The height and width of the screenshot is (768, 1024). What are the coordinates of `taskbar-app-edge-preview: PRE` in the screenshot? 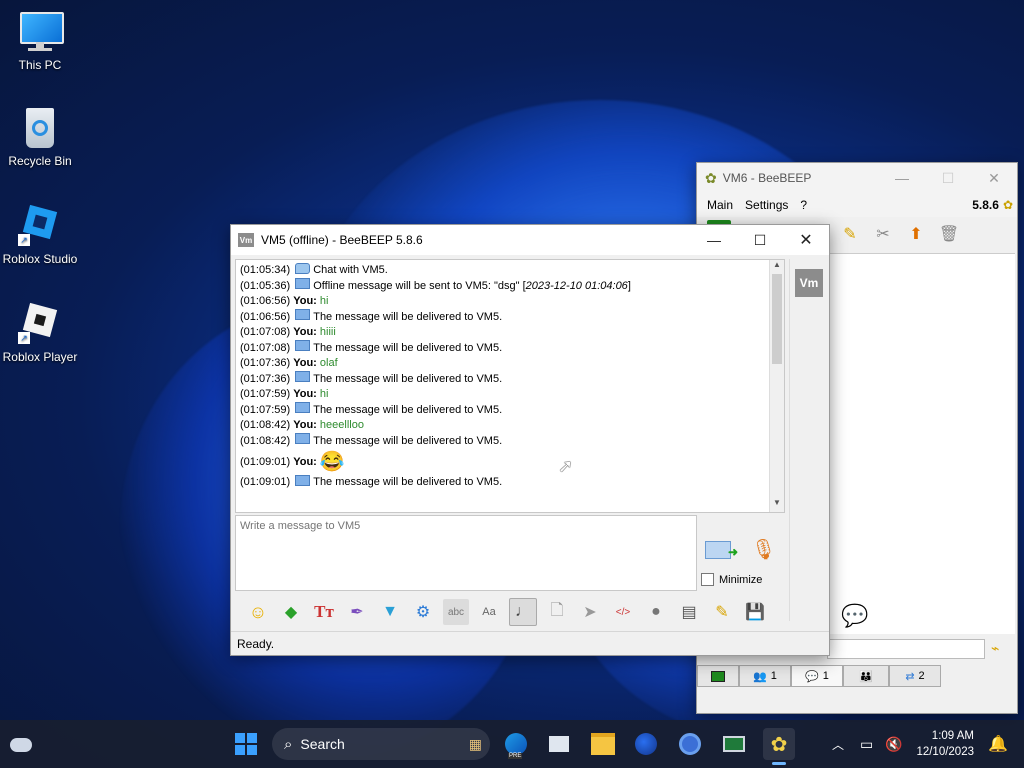 It's located at (516, 744).